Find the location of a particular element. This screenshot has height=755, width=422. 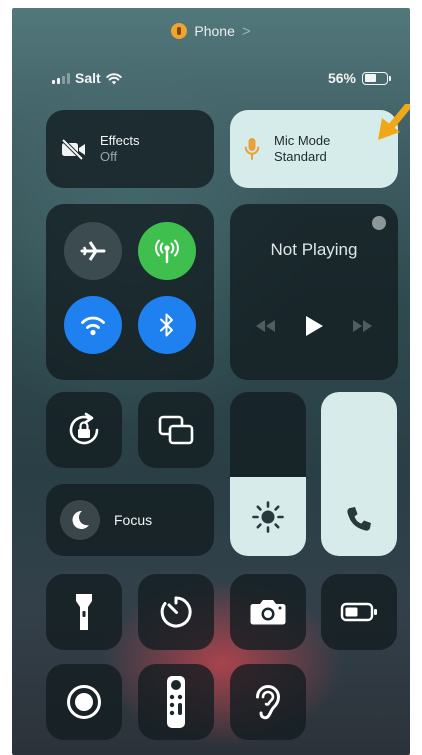

connectivity-module is located at coordinates (130, 292).